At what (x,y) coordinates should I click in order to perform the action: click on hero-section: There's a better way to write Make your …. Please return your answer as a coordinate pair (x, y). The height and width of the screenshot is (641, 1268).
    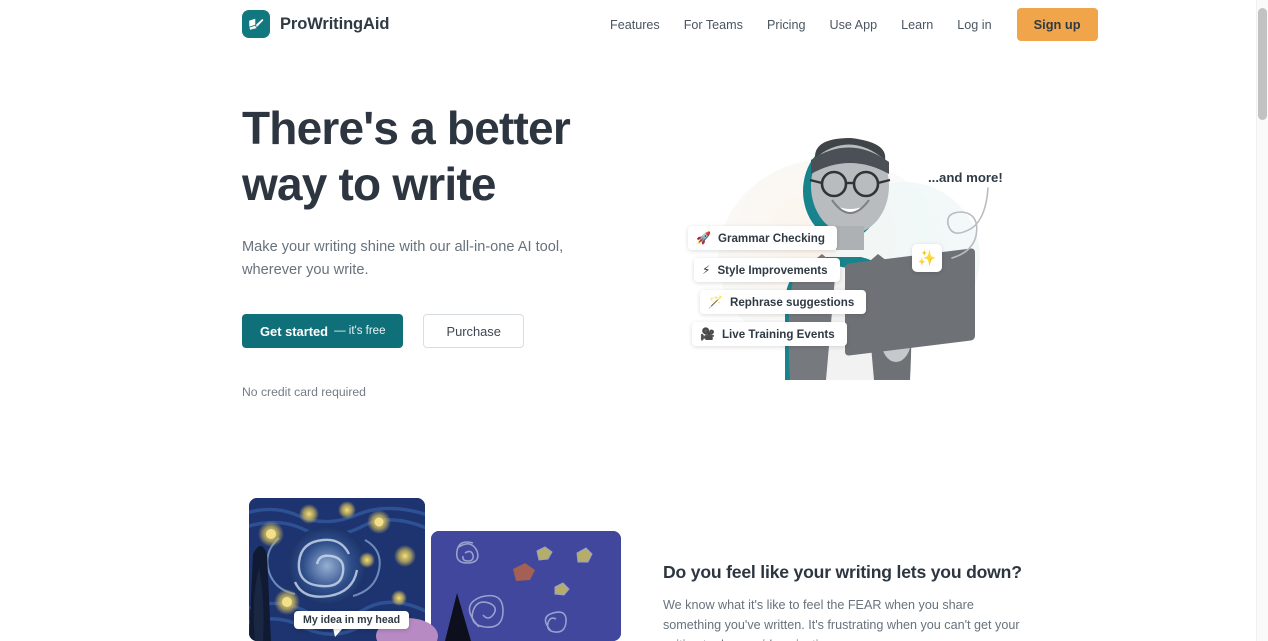
    Looking at the image, I should click on (442, 249).